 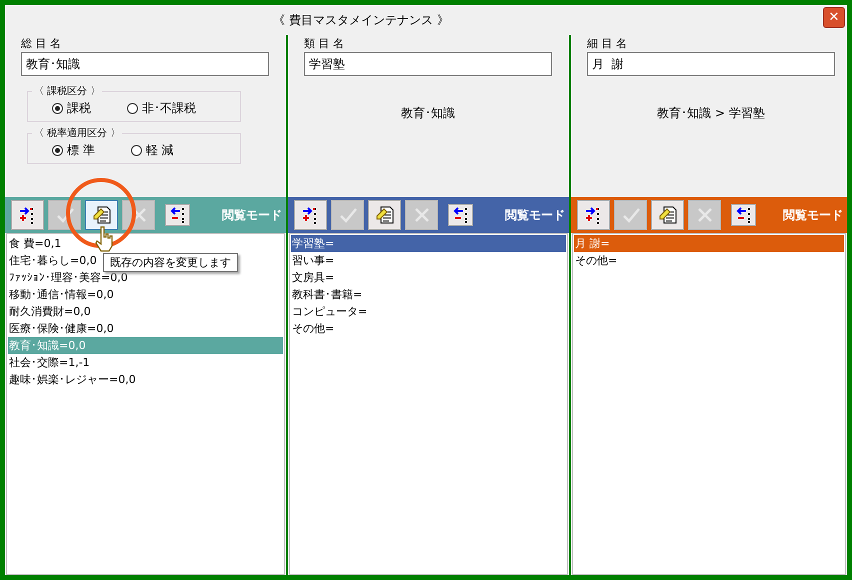 I want to click on field-label: 類 目 名, so click(x=324, y=43).